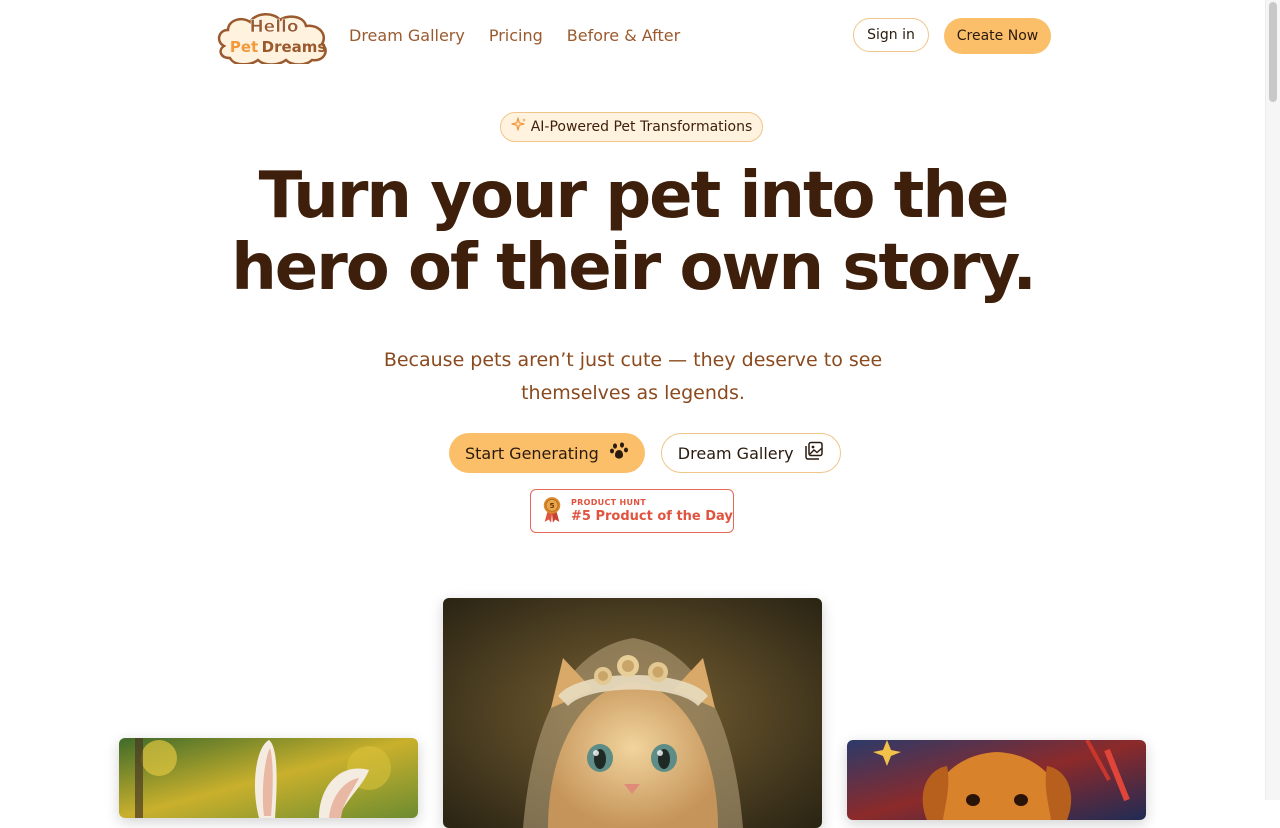 The width and height of the screenshot is (1280, 828). What do you see at coordinates (735, 453) in the screenshot?
I see `dream-gallery-label: Dream Gallery` at bounding box center [735, 453].